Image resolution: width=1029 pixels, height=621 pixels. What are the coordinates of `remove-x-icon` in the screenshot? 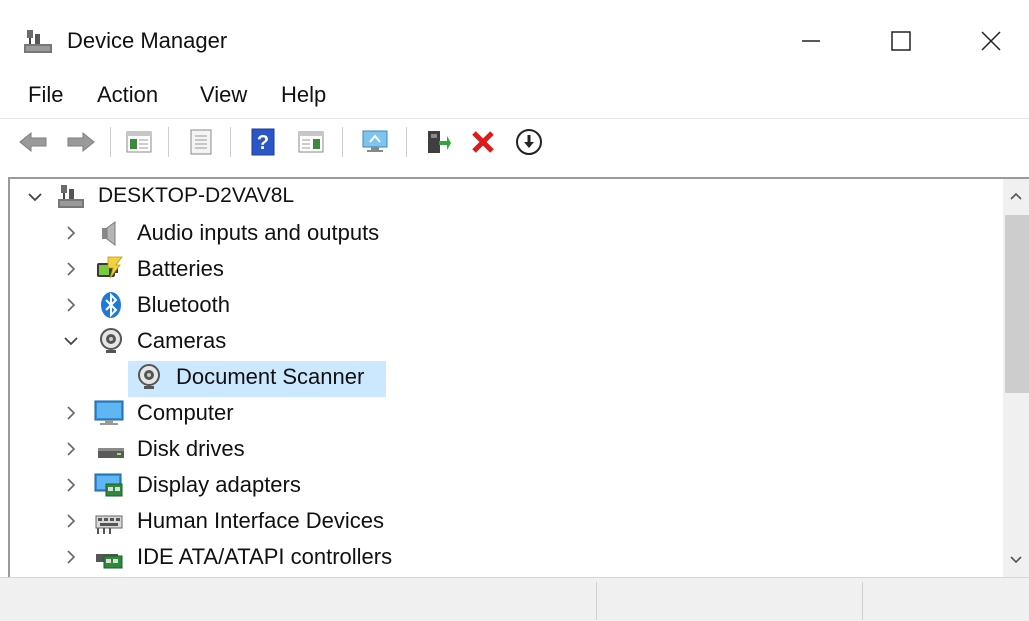 It's located at (483, 142).